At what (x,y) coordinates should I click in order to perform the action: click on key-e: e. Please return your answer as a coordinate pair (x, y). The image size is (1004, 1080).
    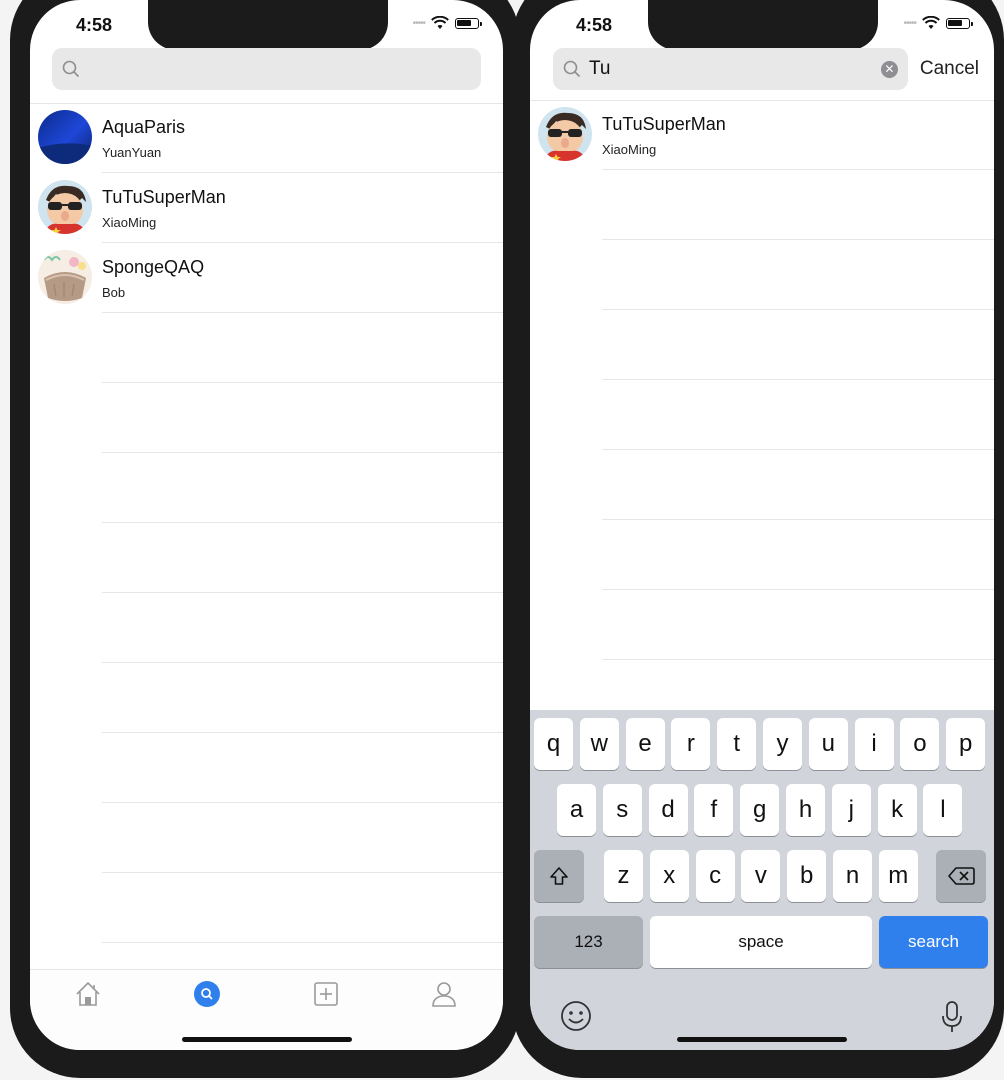
    Looking at the image, I should click on (645, 744).